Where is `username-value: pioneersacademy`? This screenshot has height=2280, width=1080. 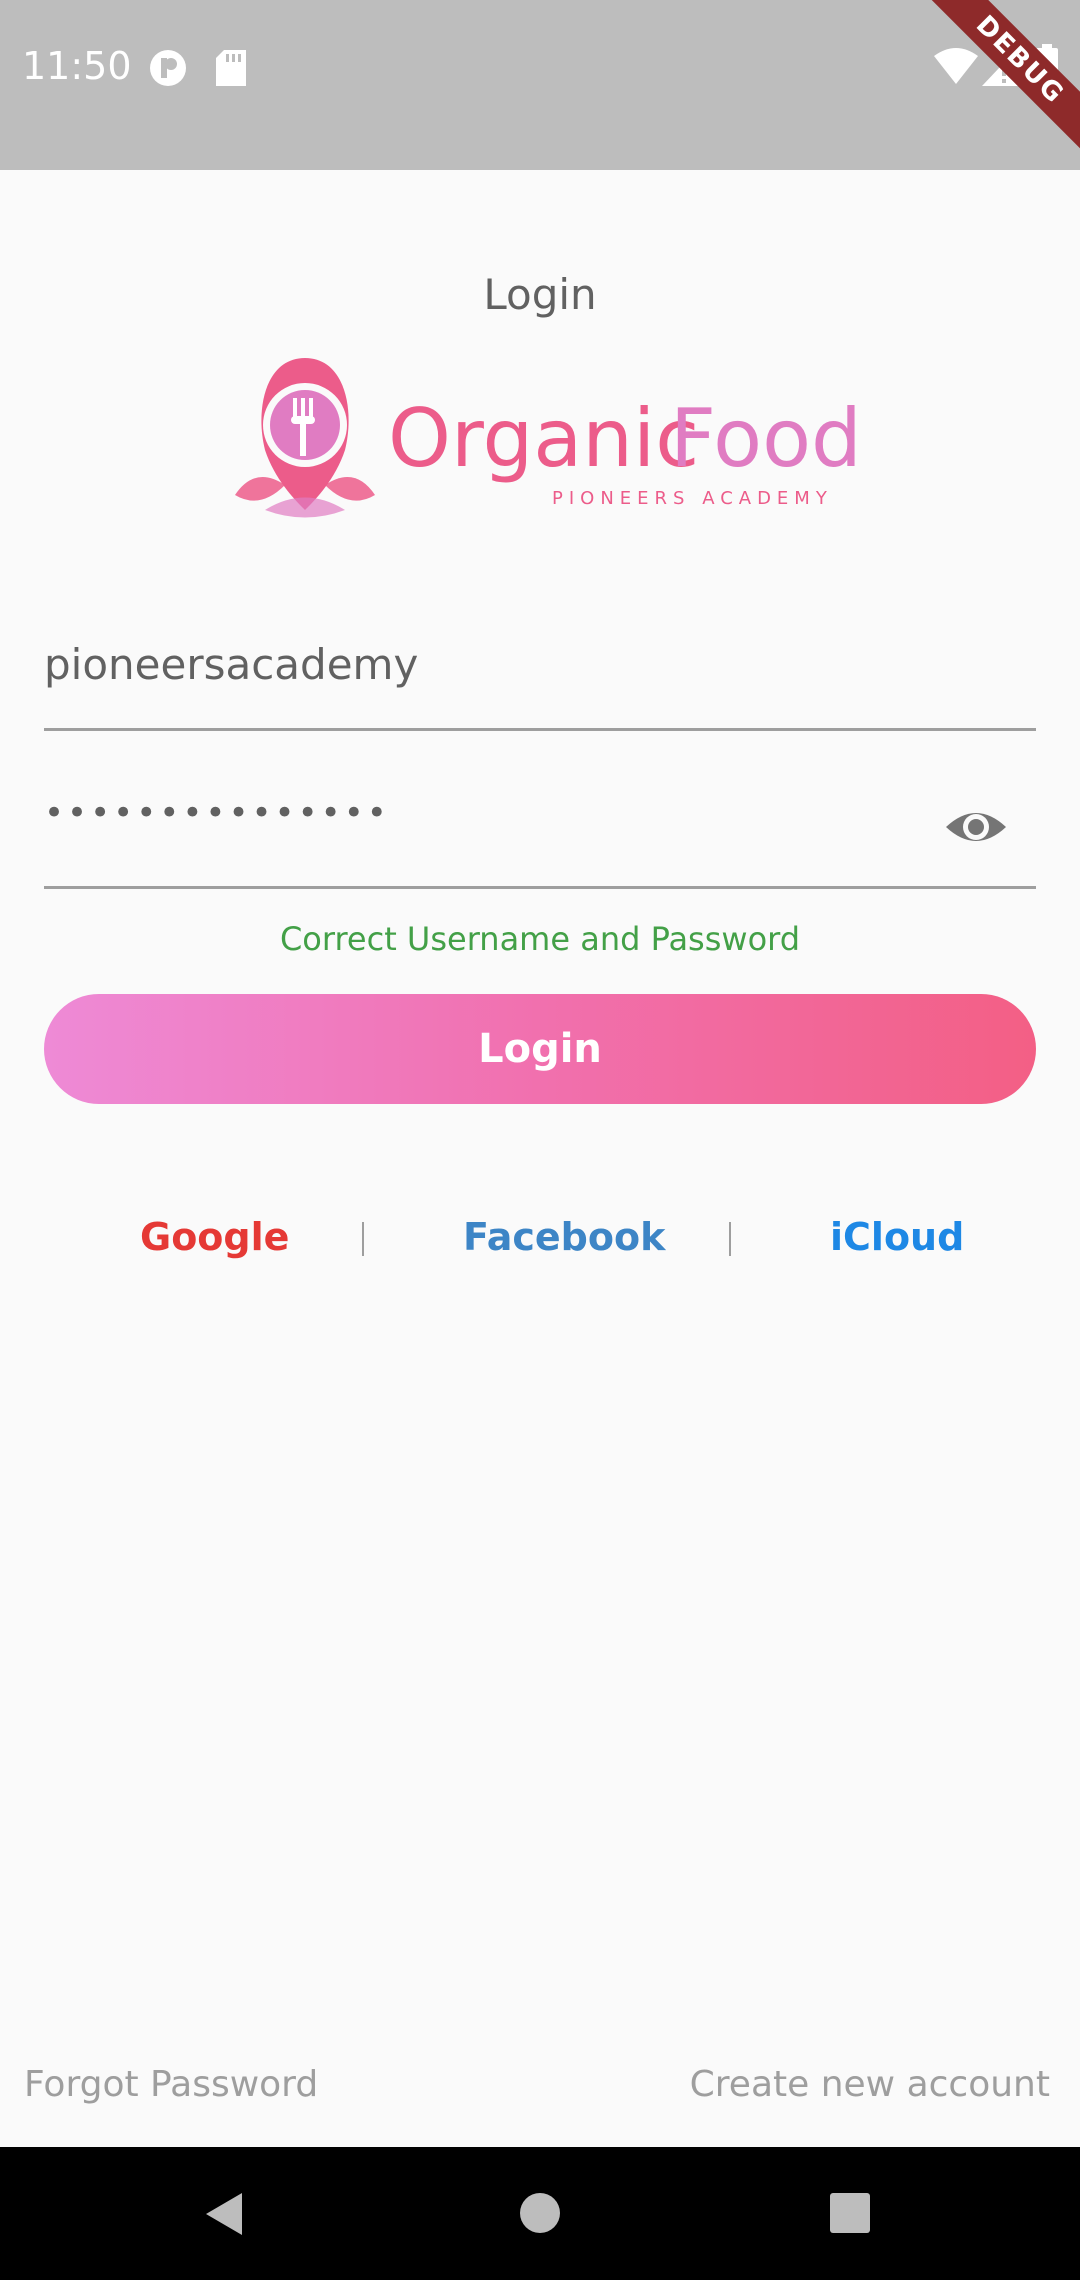
username-value: pioneersacademy is located at coordinates (231, 664).